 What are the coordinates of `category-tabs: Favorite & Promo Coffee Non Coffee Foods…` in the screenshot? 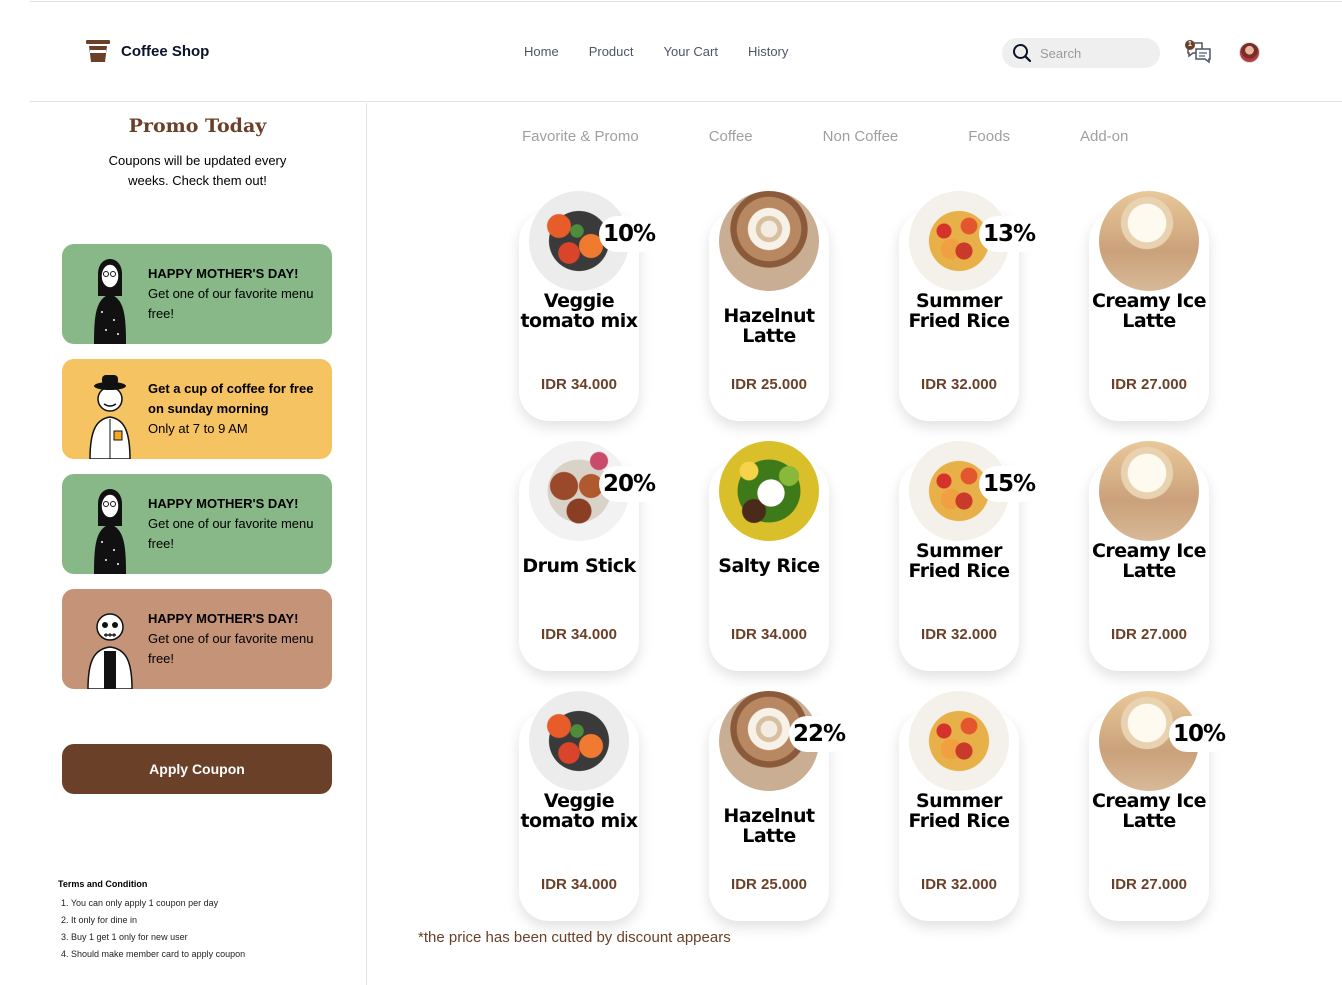 It's located at (860, 136).